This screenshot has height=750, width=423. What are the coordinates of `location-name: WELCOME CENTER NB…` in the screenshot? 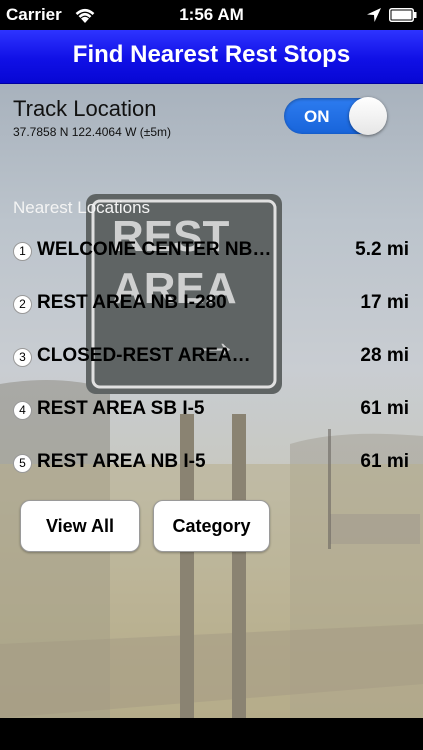 It's located at (154, 249).